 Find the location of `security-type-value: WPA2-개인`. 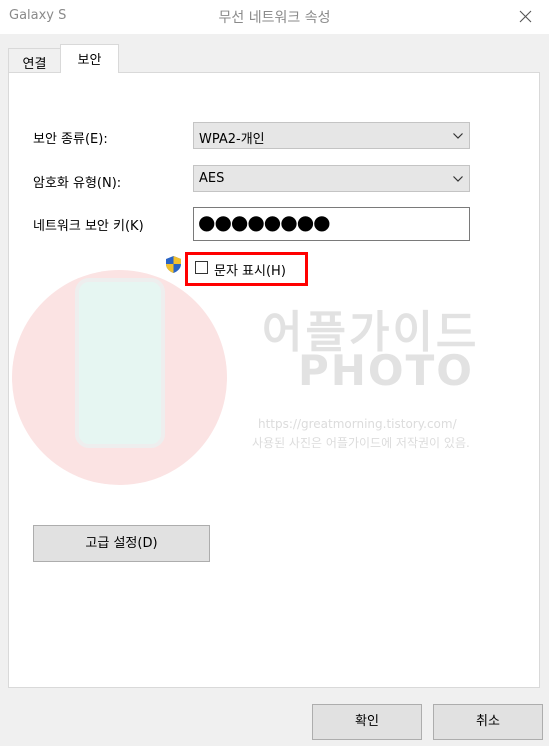

security-type-value: WPA2-개인 is located at coordinates (232, 139).